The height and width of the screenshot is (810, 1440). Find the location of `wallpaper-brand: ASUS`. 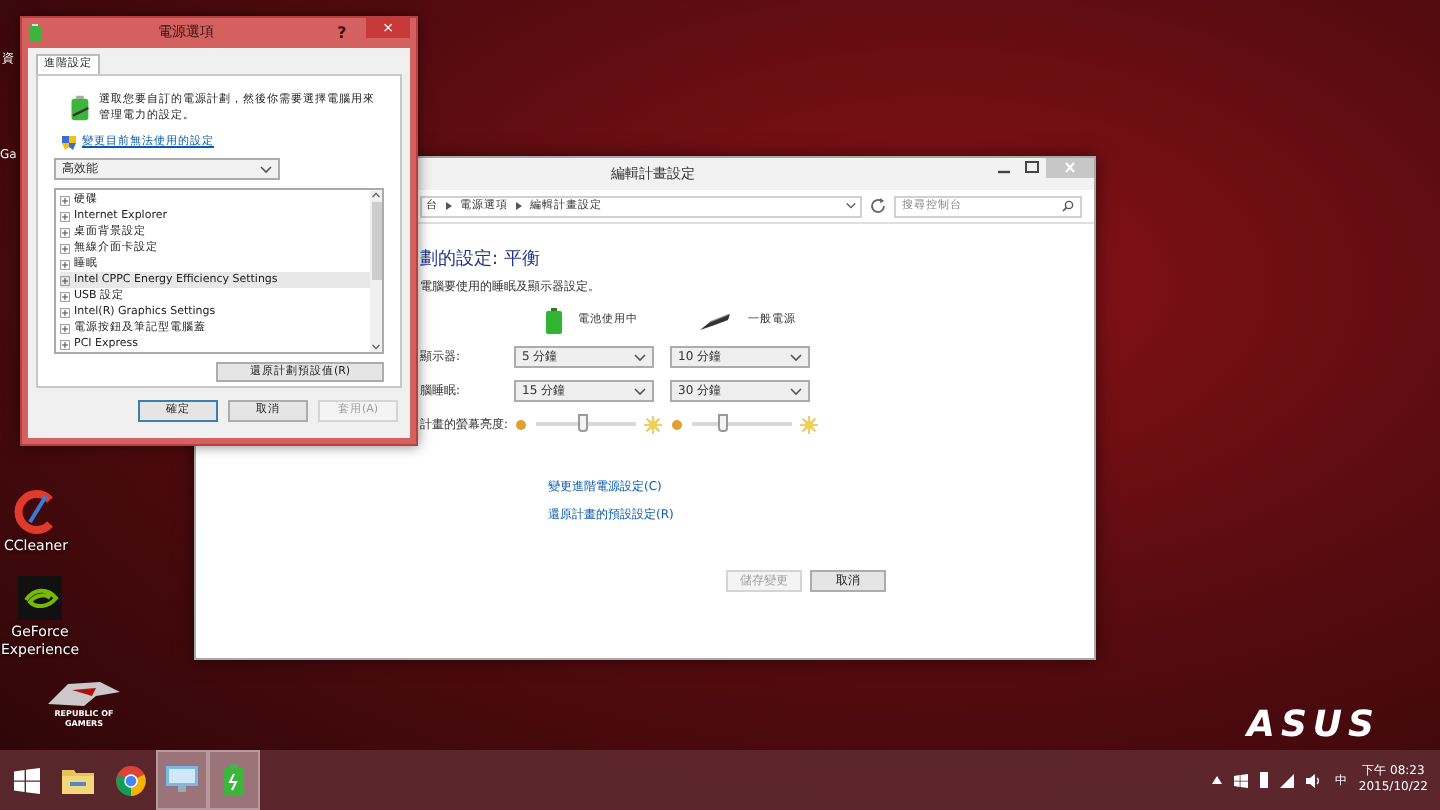

wallpaper-brand: ASUS is located at coordinates (1313, 726).